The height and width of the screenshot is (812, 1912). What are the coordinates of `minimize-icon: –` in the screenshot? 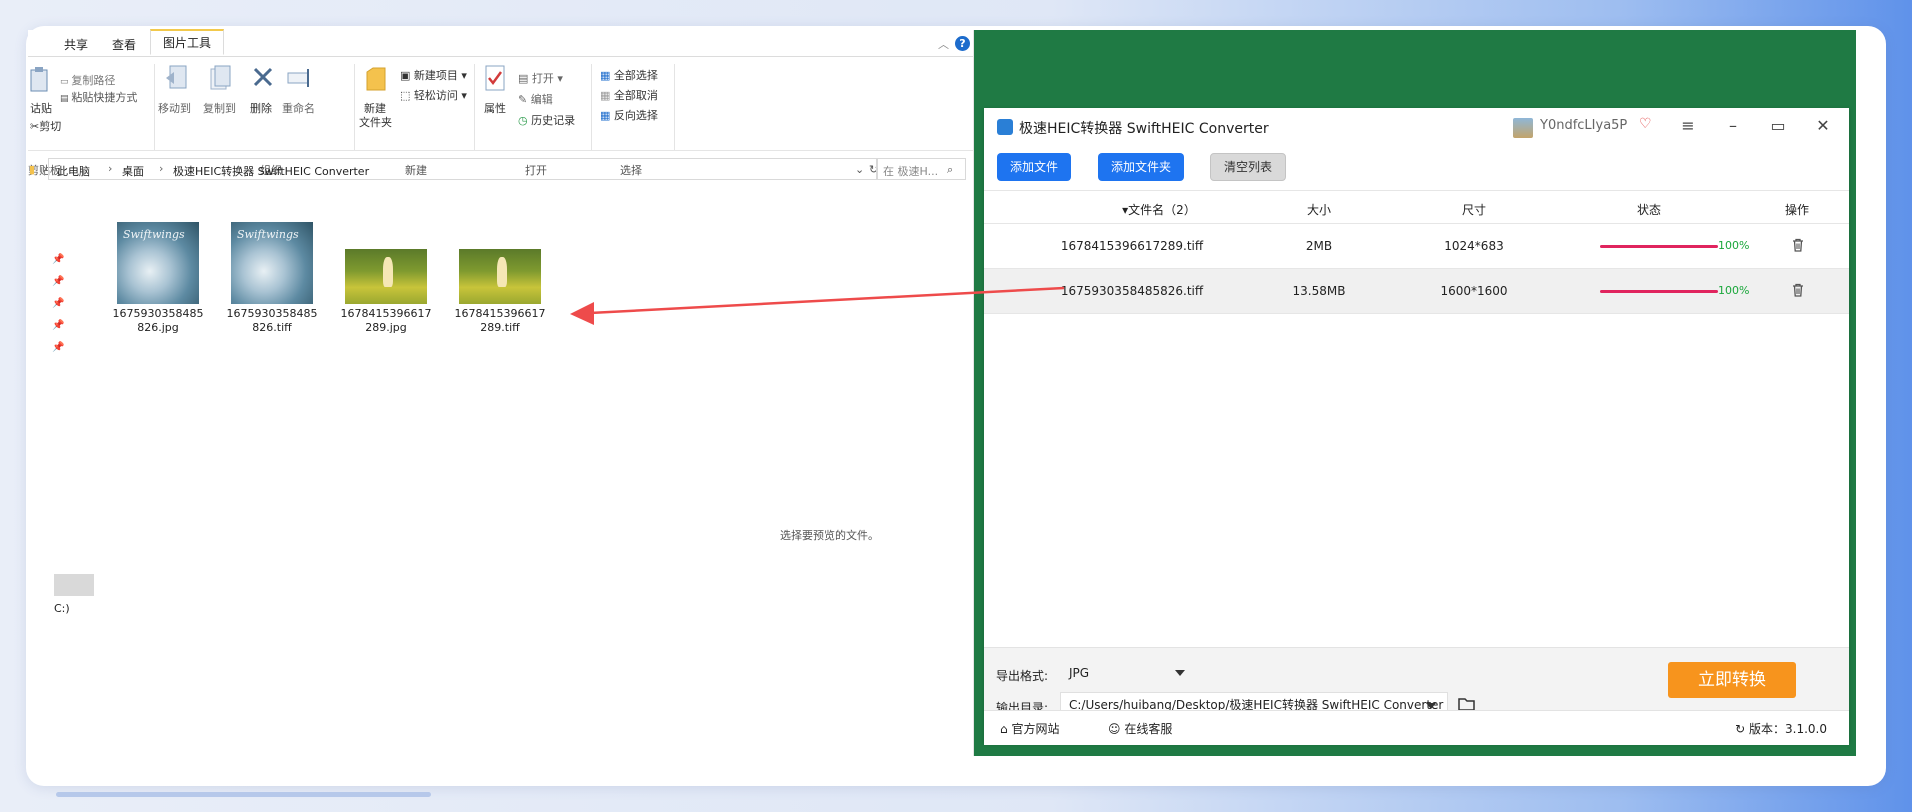 It's located at (1733, 125).